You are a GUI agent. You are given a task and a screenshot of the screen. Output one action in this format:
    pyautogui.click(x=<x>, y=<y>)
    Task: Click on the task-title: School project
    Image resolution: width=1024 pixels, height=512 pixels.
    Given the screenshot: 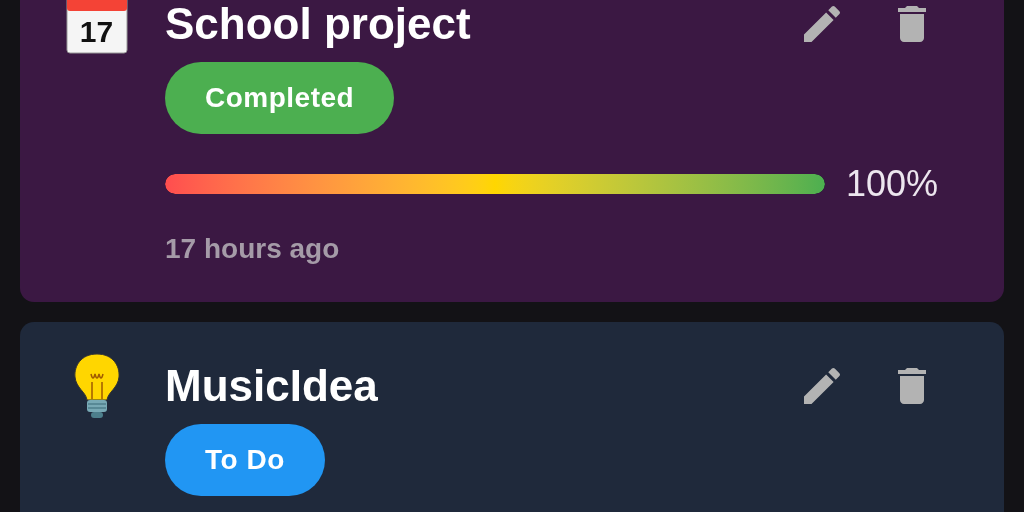 What is the action you would take?
    pyautogui.click(x=318, y=24)
    